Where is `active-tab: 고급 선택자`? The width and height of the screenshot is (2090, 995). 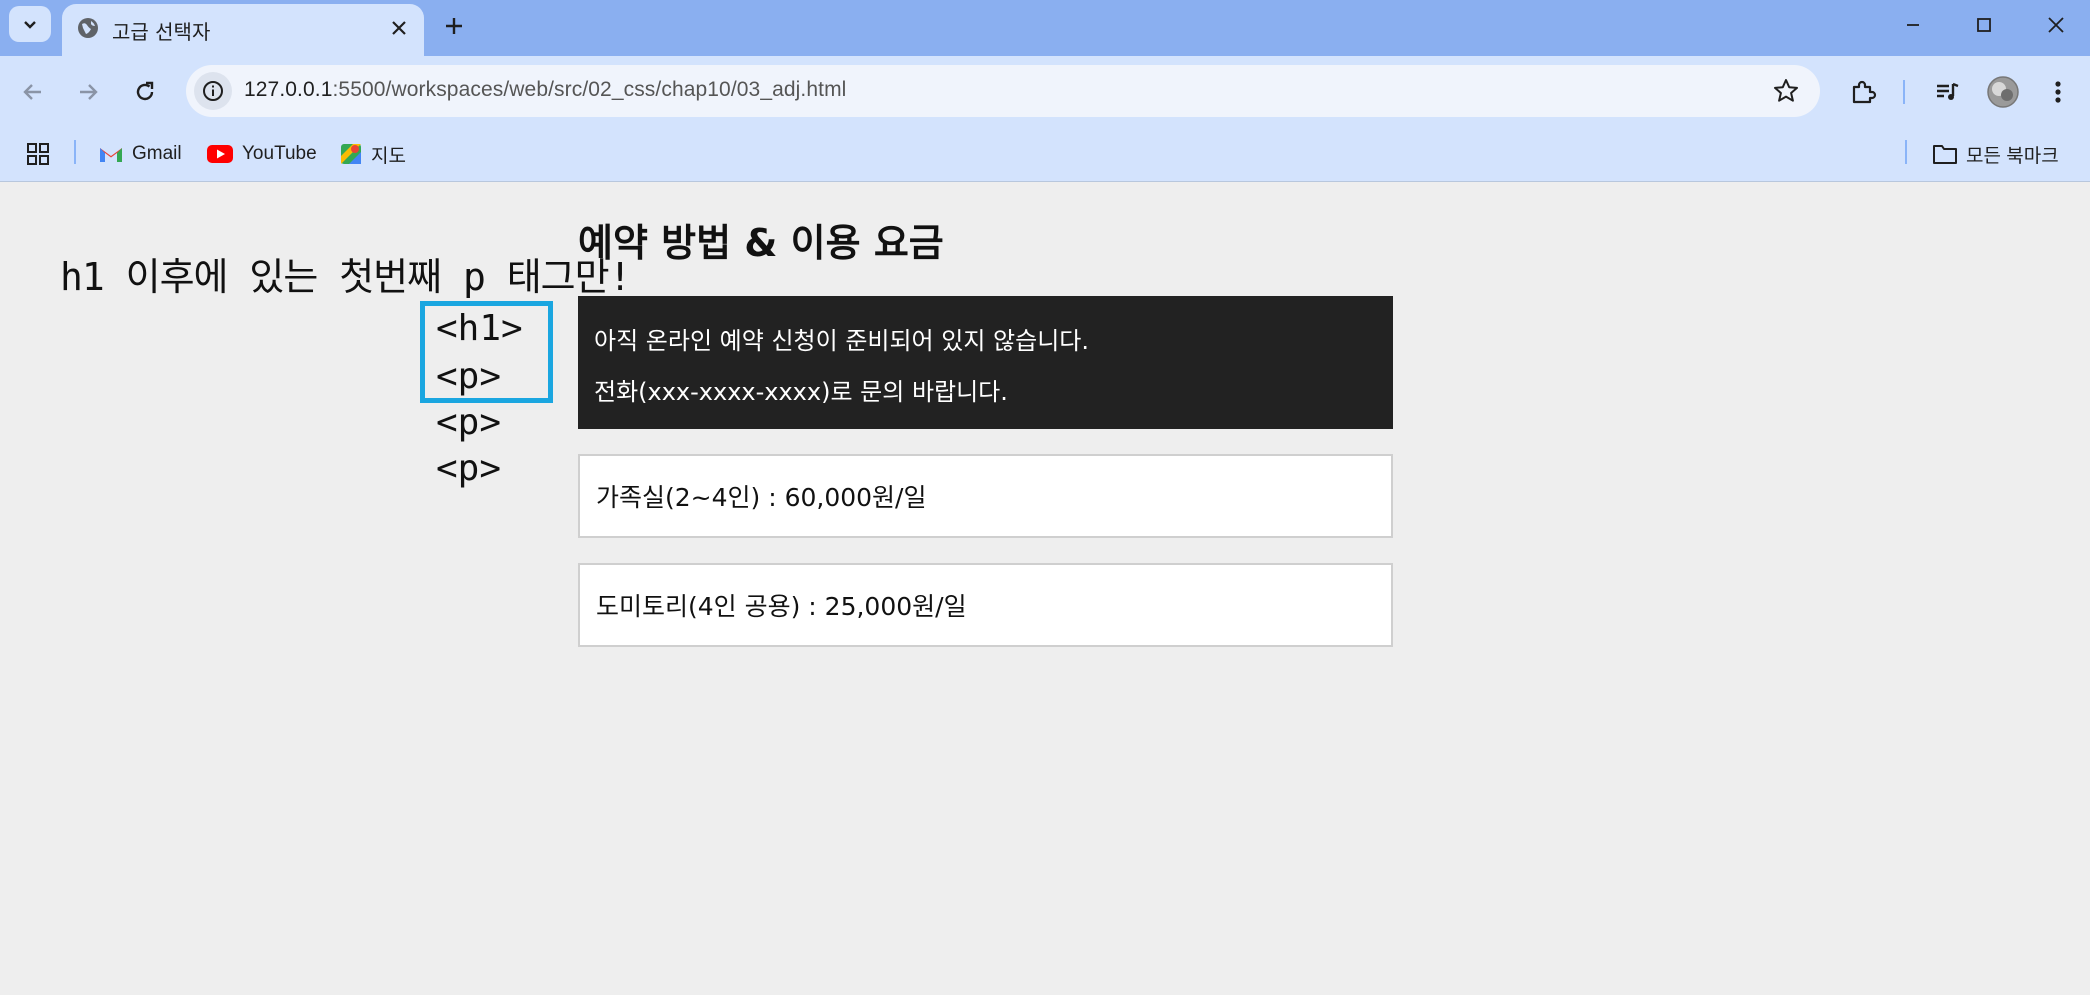
active-tab: 고급 선택자 is located at coordinates (243, 30).